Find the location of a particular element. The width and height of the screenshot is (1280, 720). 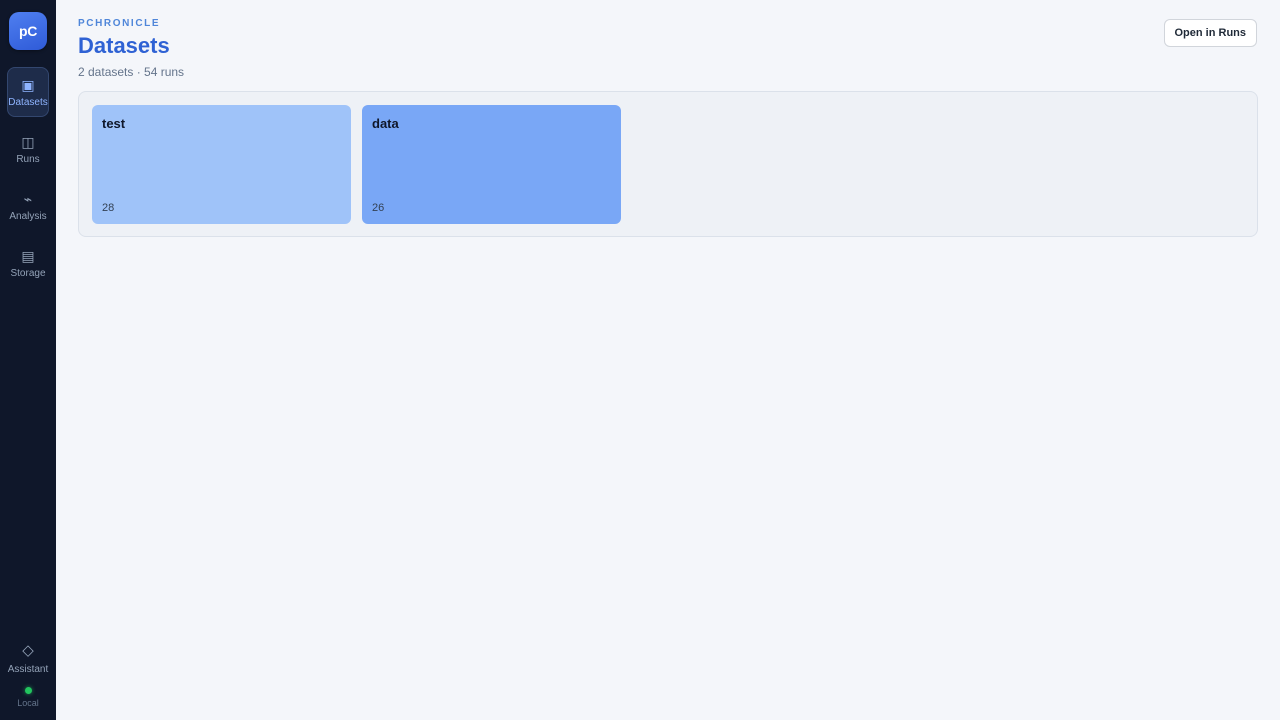

sidebar-item-datasets: ▣ Datasets is located at coordinates (28, 92).